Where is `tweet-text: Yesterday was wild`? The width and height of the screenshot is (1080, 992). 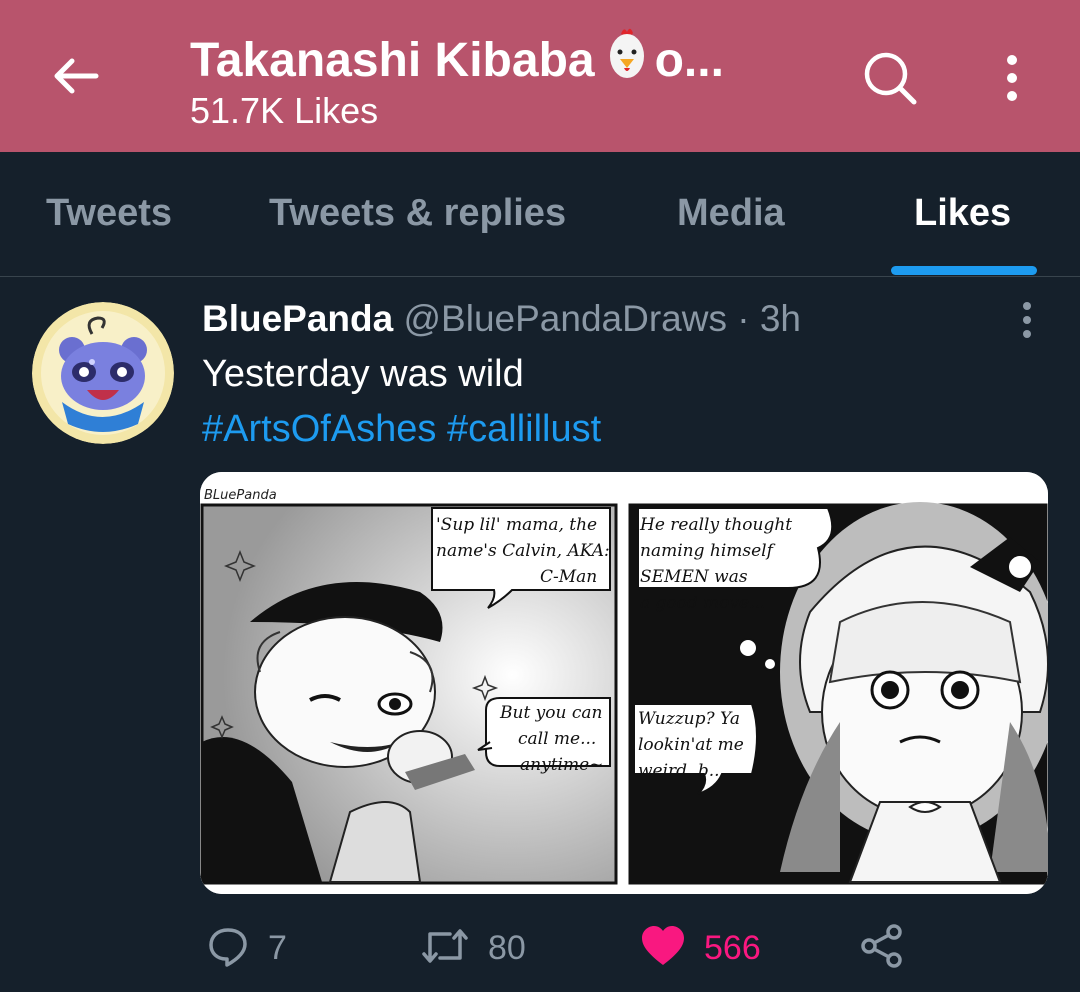 tweet-text: Yesterday was wild is located at coordinates (363, 374).